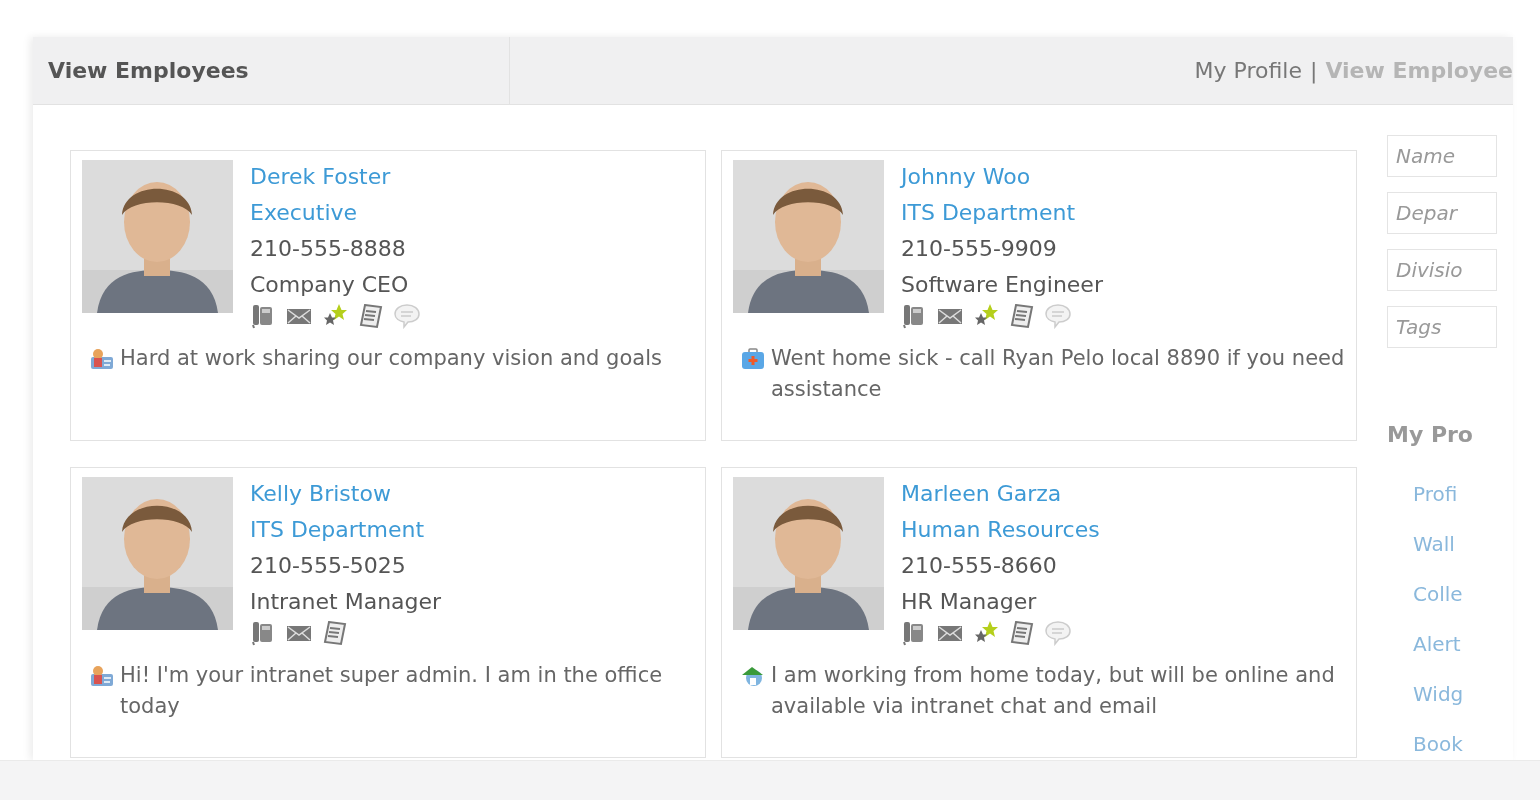 The width and height of the screenshot is (1540, 800). Describe the element at coordinates (979, 248) in the screenshot. I see `phone-number: 210-555-9909` at that location.